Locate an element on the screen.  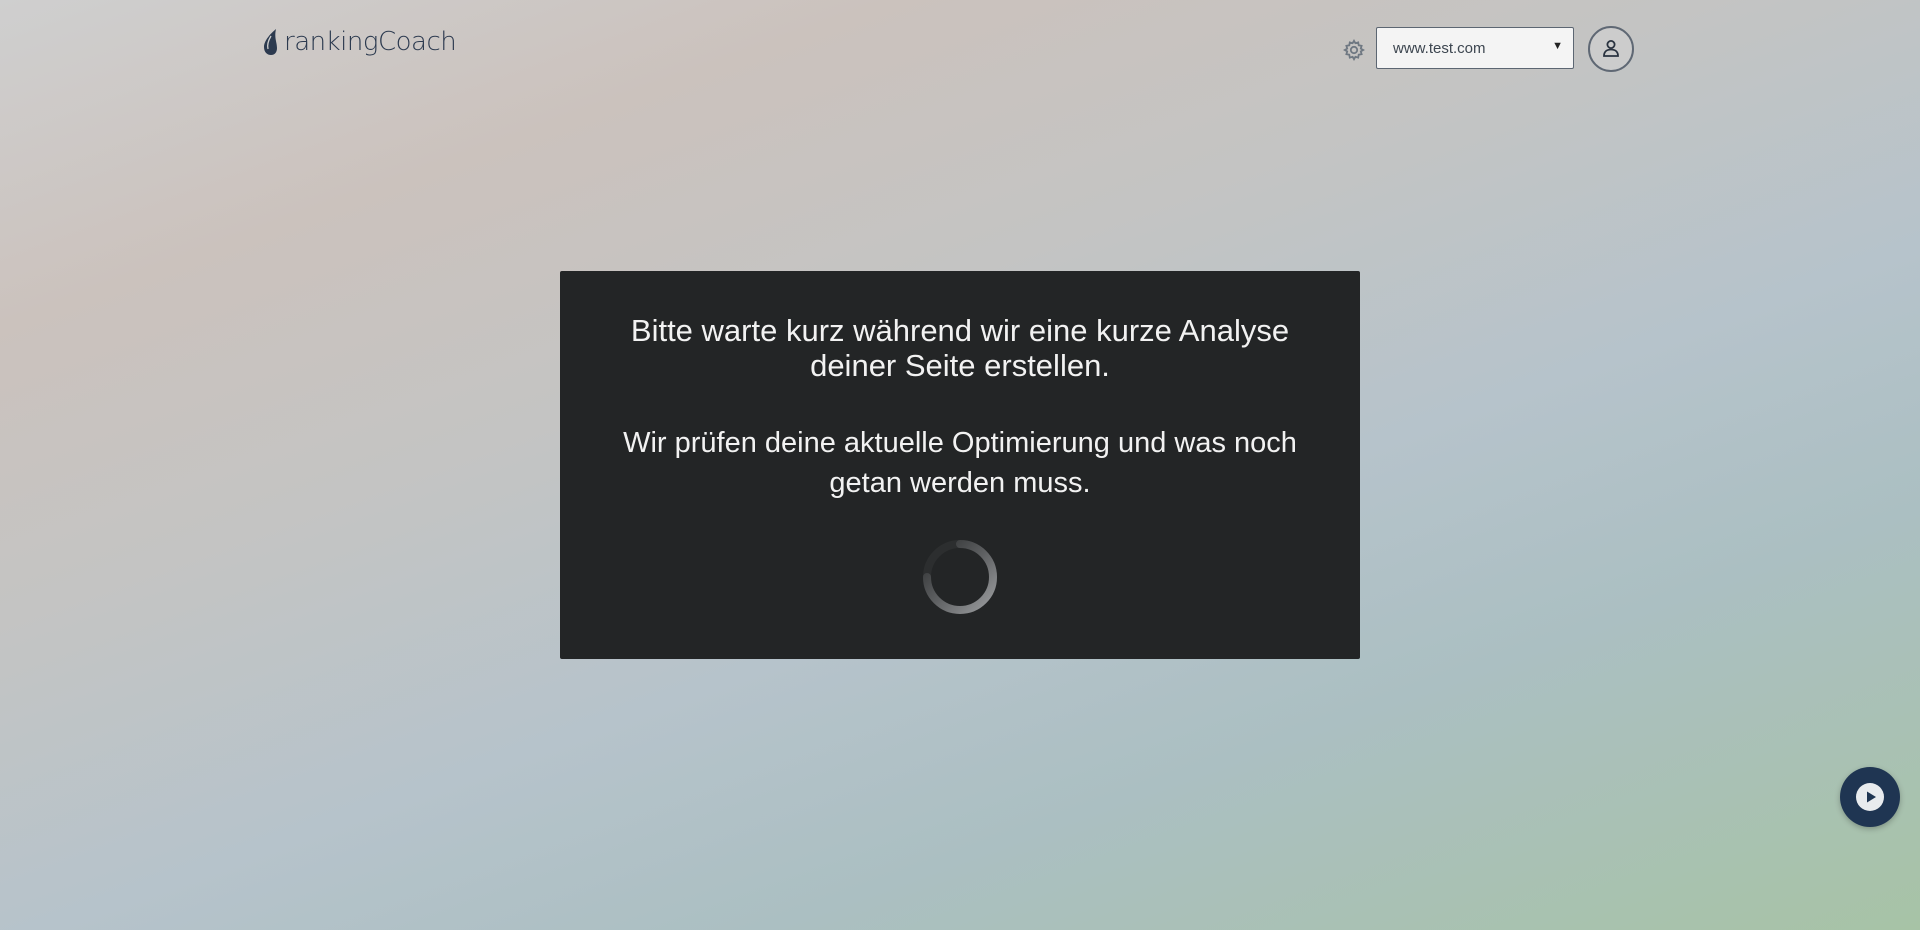
video-tutorial-button is located at coordinates (1870, 797).